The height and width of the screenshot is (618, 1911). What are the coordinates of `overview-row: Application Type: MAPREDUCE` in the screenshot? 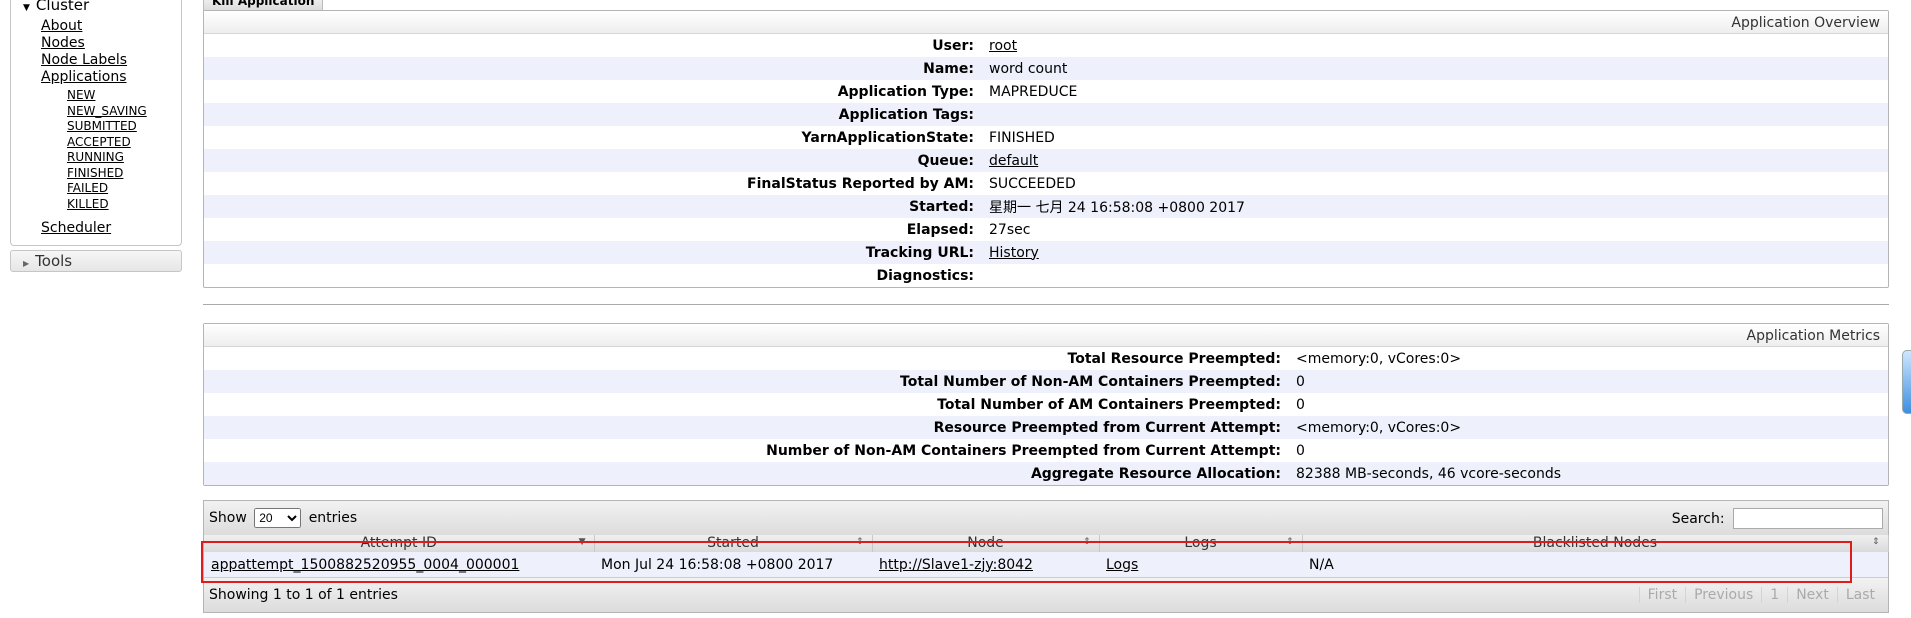 It's located at (1046, 91).